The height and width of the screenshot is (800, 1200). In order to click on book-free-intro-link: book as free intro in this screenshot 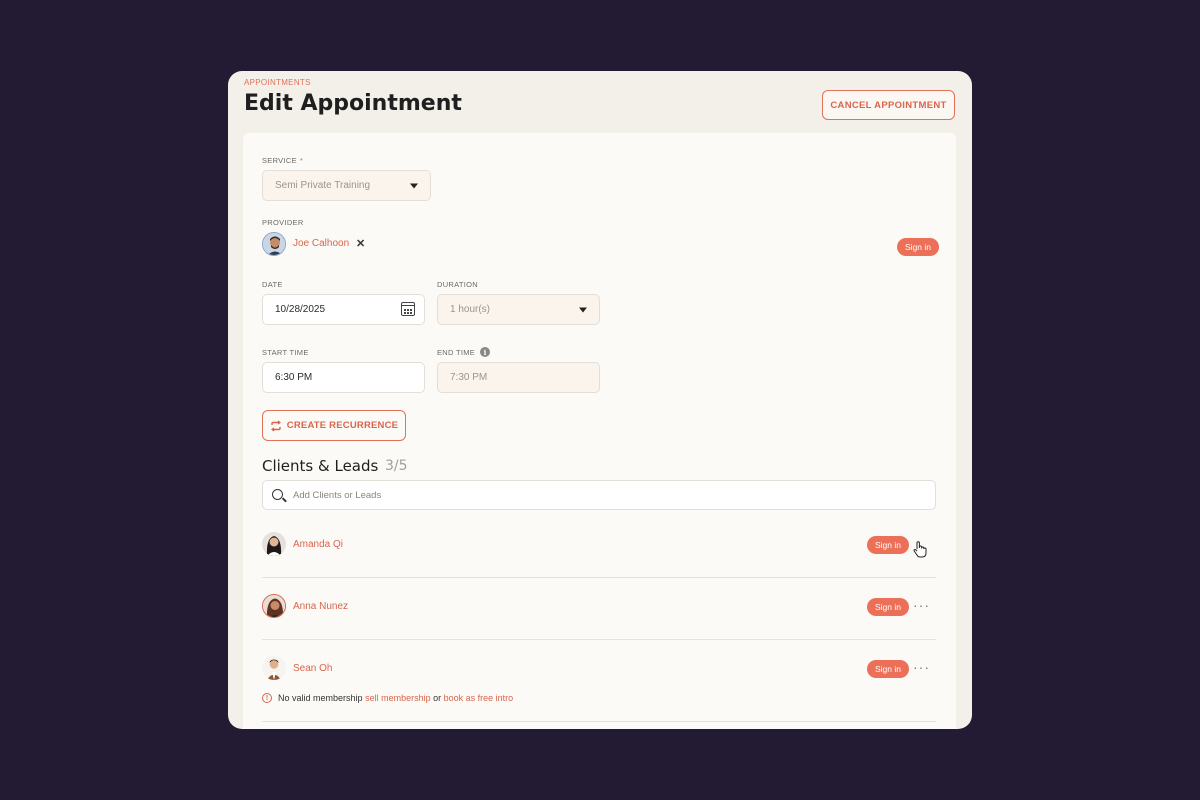, I will do `click(479, 698)`.